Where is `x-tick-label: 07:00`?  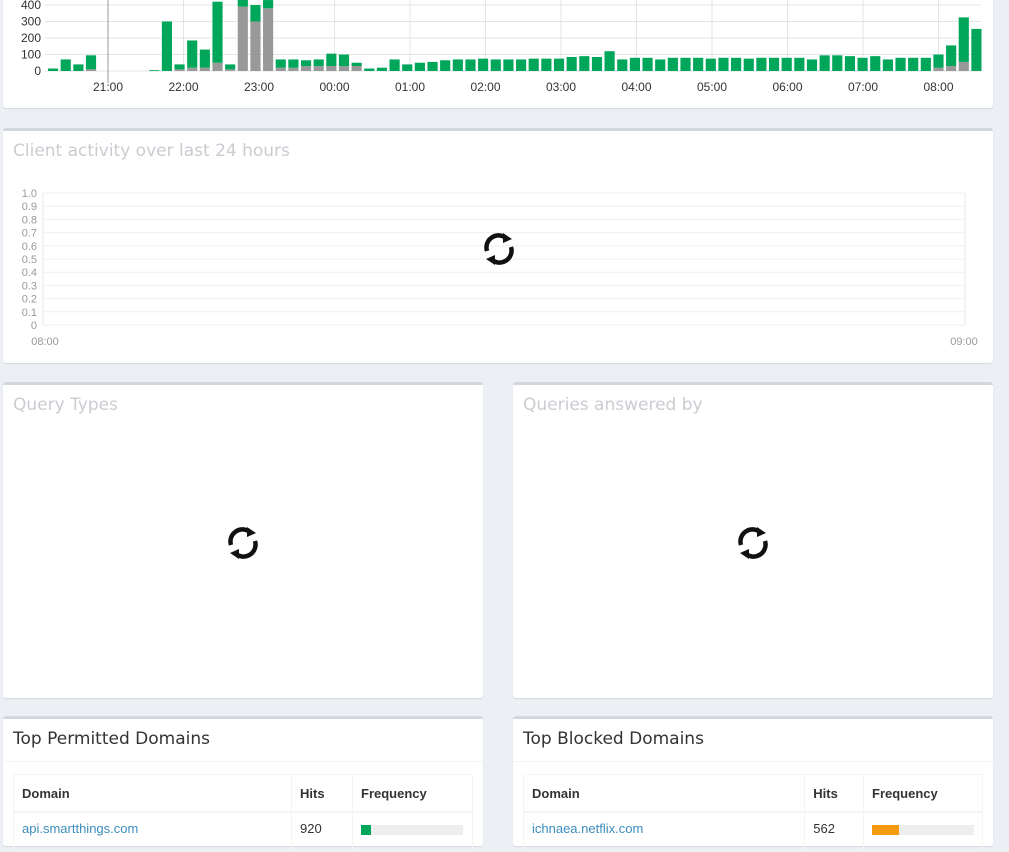
x-tick-label: 07:00 is located at coordinates (863, 87).